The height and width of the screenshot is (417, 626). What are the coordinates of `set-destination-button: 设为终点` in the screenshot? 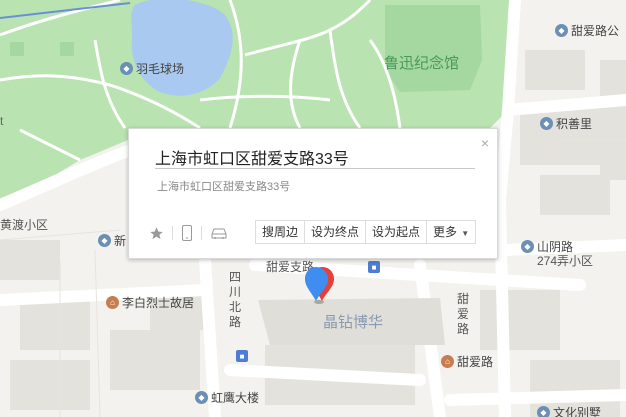 It's located at (336, 232).